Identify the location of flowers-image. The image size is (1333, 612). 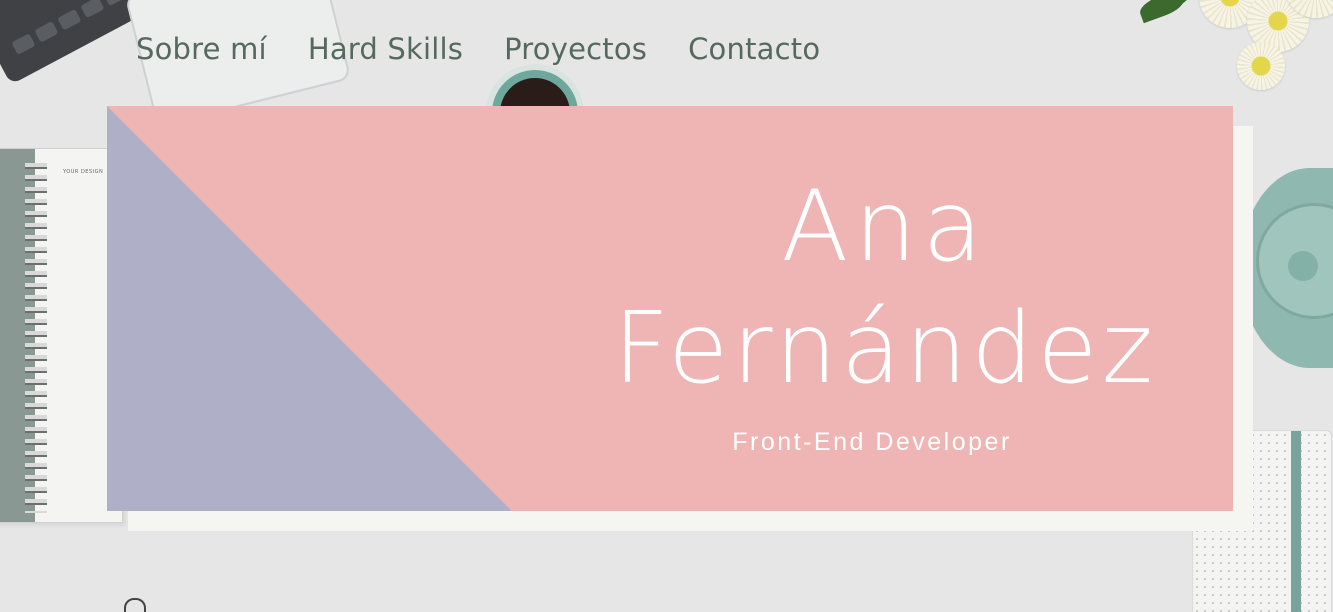
(1234, 52).